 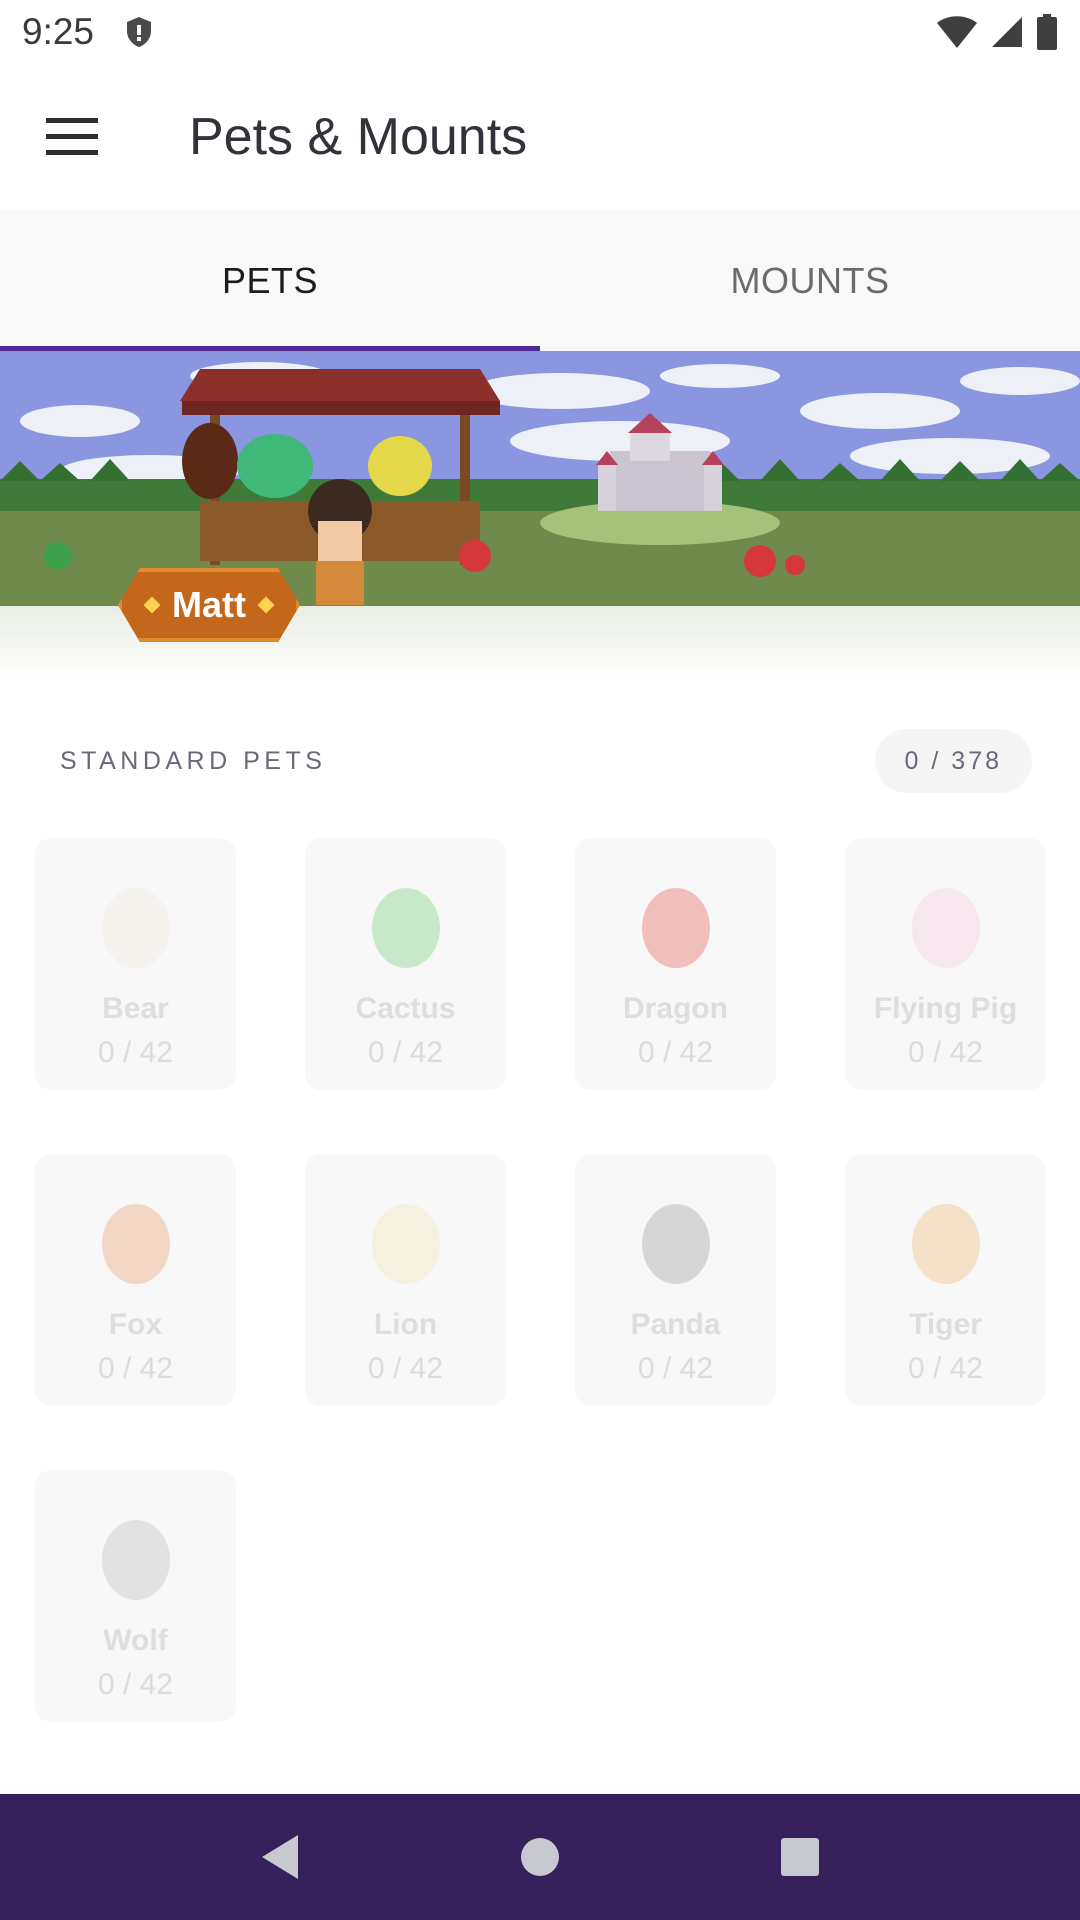 What do you see at coordinates (540, 761) in the screenshot?
I see `section-header: STANDARD PETS 0 / 378` at bounding box center [540, 761].